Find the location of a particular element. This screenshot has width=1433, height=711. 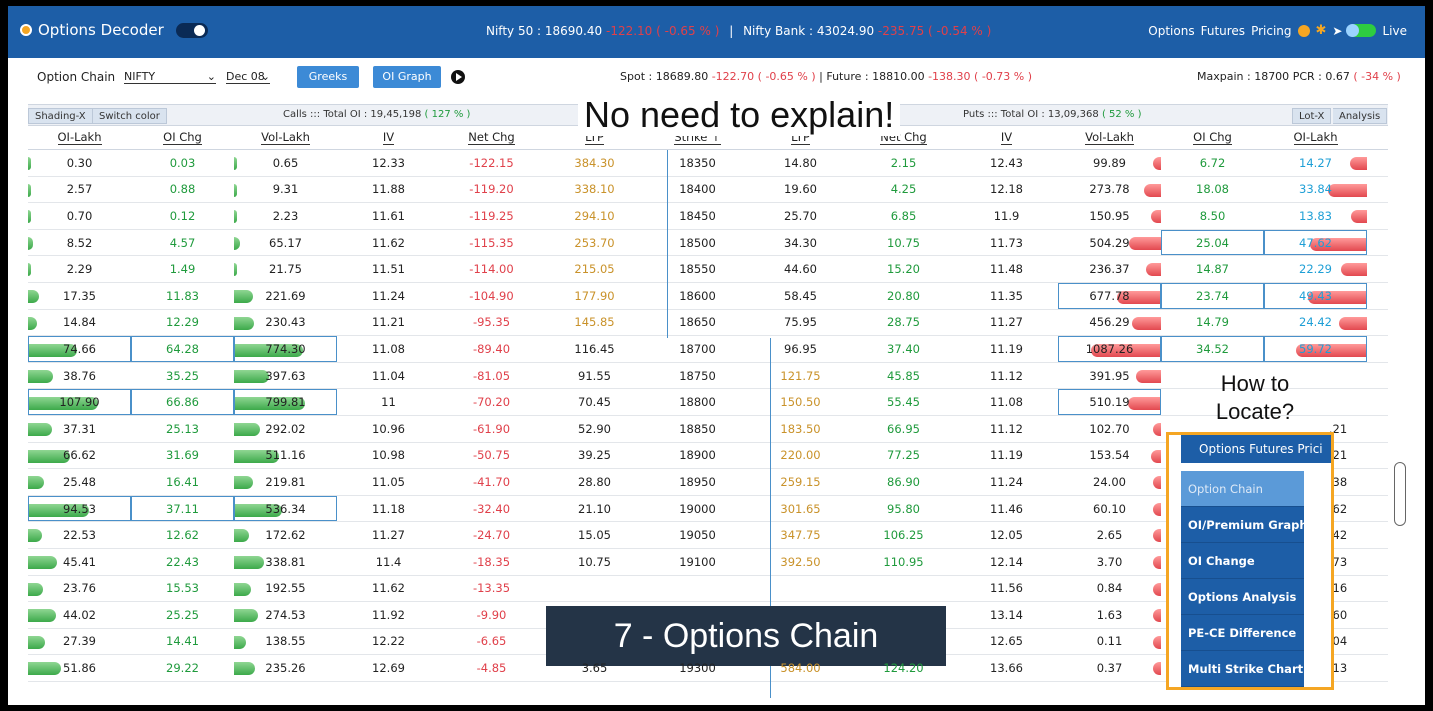

telegram-icon: ➤ is located at coordinates (1337, 31).